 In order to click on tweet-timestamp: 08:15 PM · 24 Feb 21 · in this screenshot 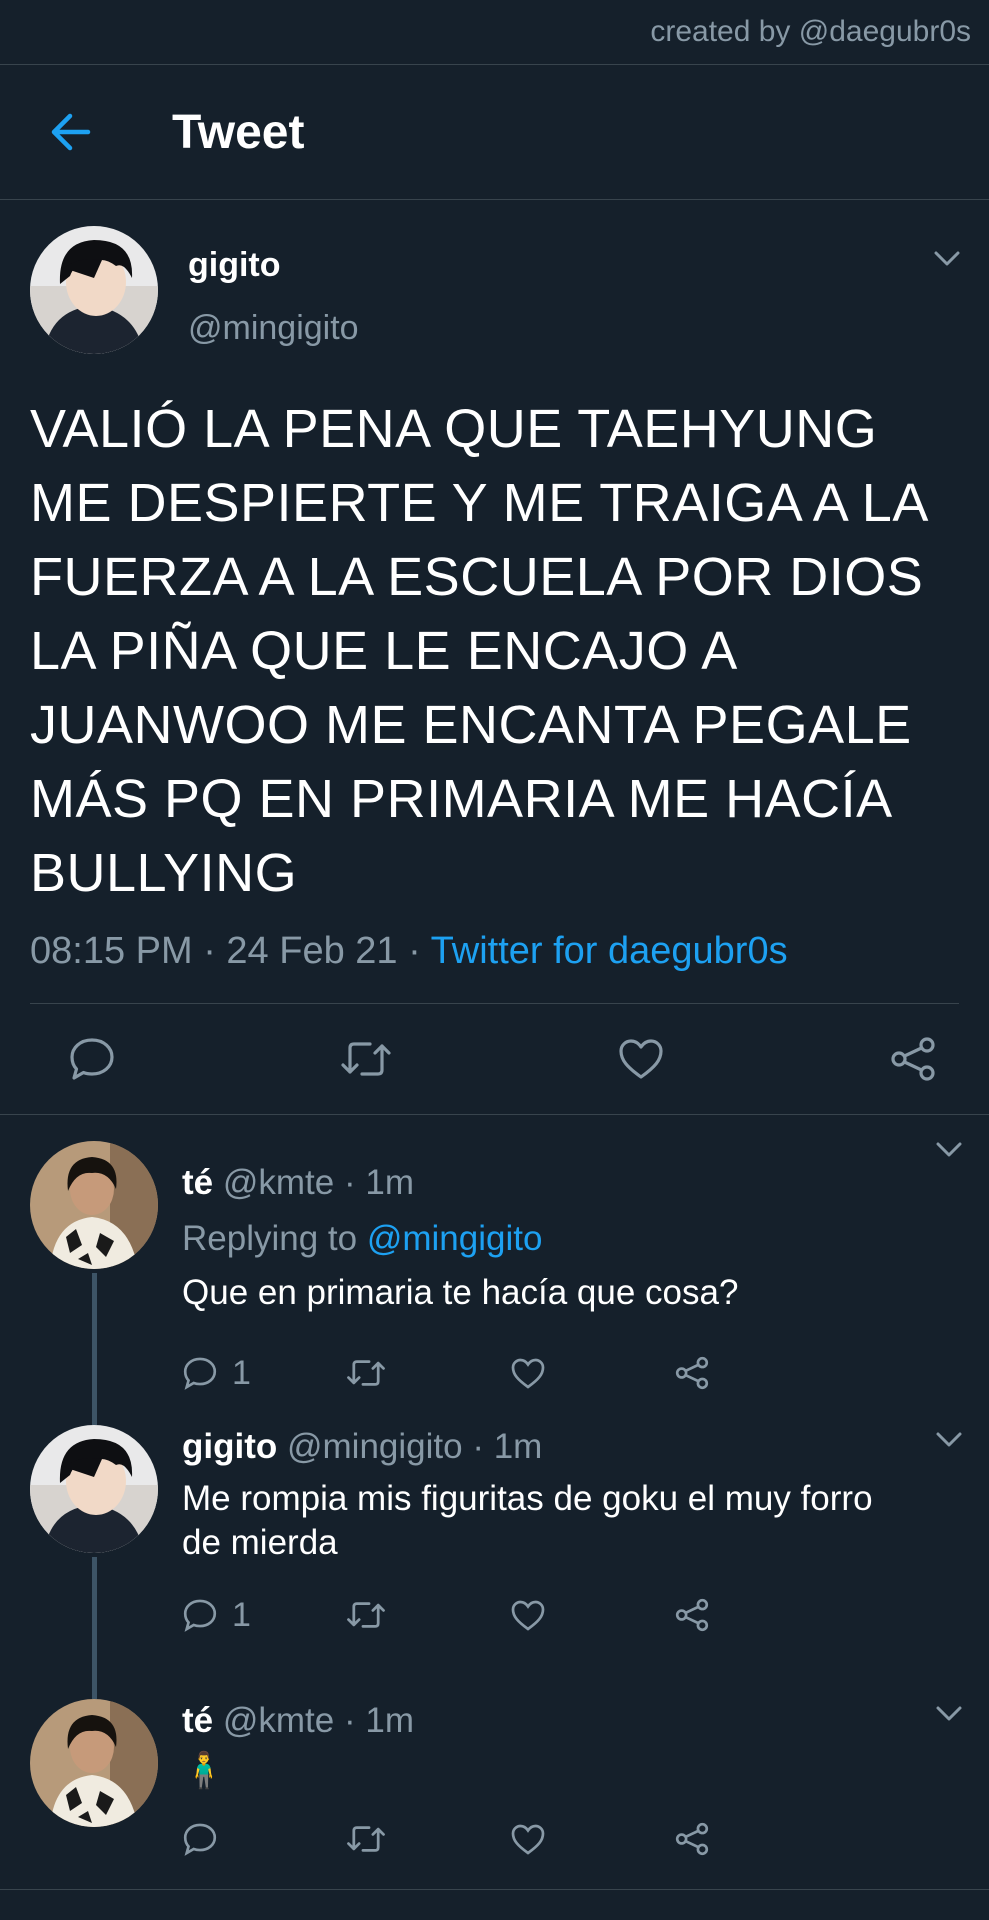, I will do `click(230, 951)`.